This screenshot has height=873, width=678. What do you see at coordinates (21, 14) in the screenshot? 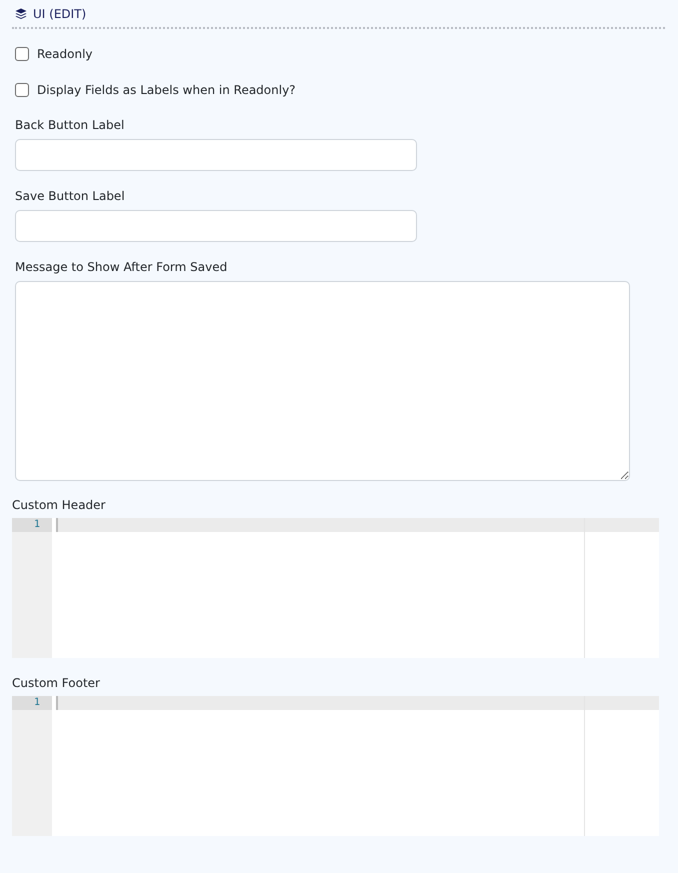
I see `layers-icon` at bounding box center [21, 14].